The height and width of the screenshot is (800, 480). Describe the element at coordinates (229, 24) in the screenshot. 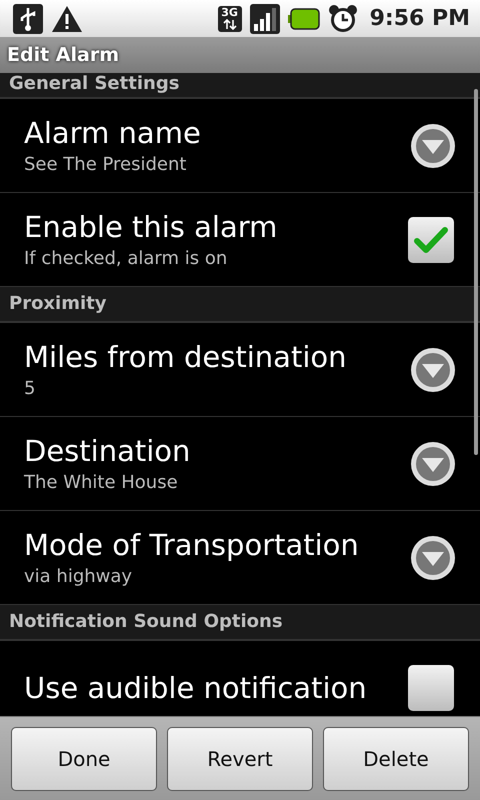

I see `data-arrows-icon` at that location.